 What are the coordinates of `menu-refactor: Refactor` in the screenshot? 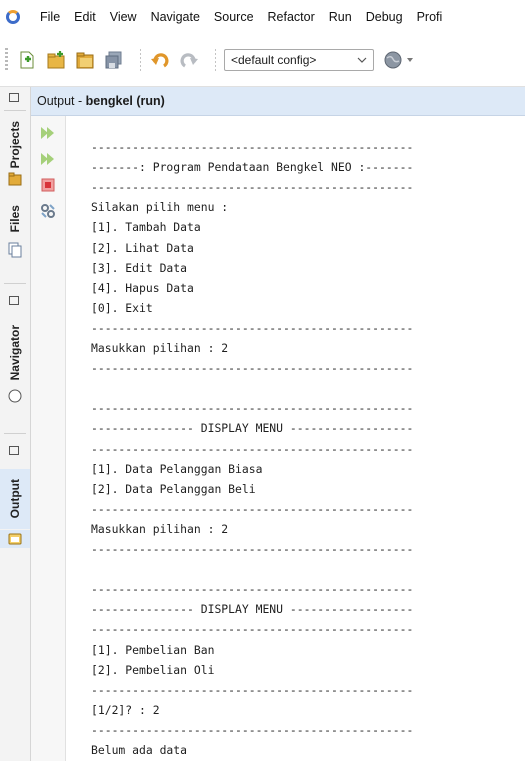 It's located at (291, 17).